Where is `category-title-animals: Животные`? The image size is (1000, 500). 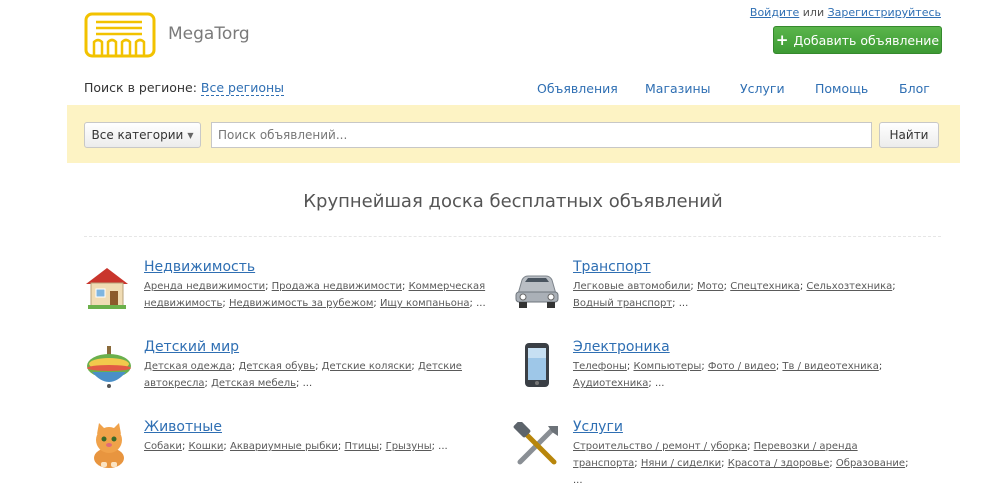
category-title-animals: Животные is located at coordinates (183, 427).